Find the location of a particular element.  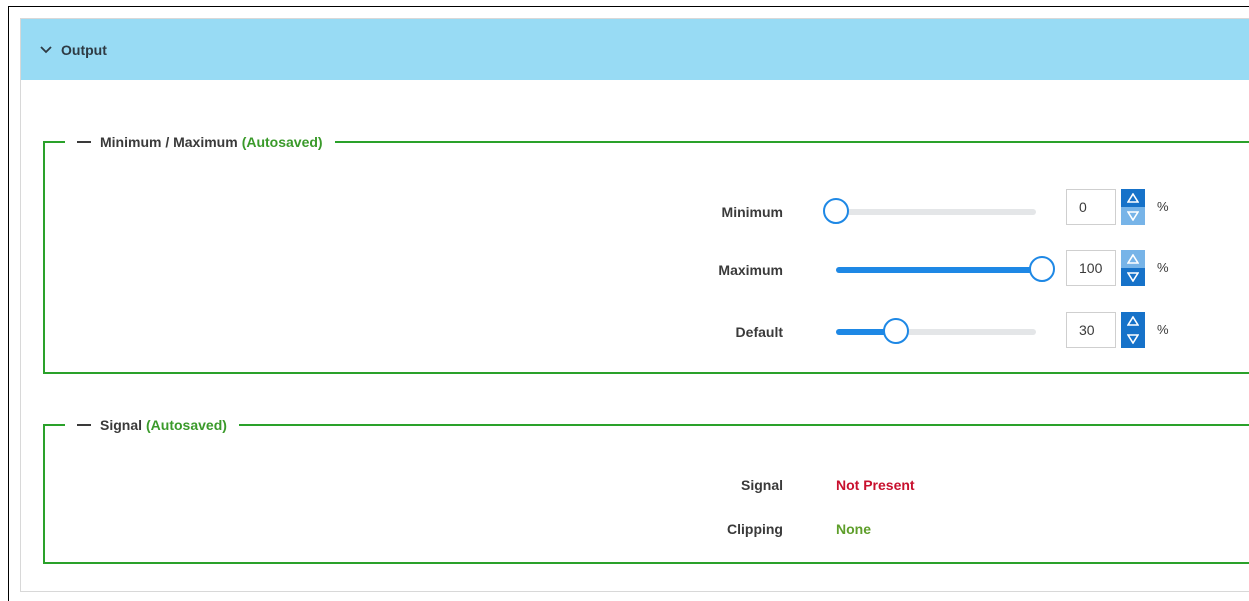

signal-value: Not Present is located at coordinates (875, 485).